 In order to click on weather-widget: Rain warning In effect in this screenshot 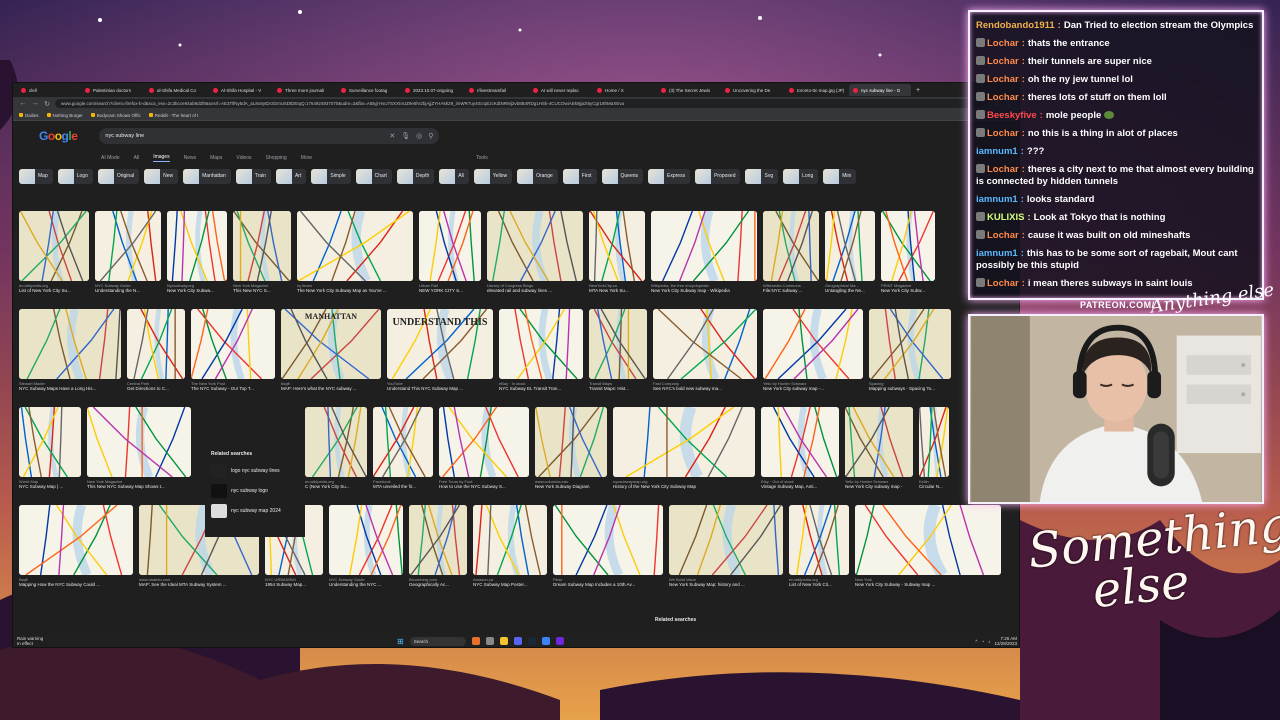, I will do `click(30, 641)`.